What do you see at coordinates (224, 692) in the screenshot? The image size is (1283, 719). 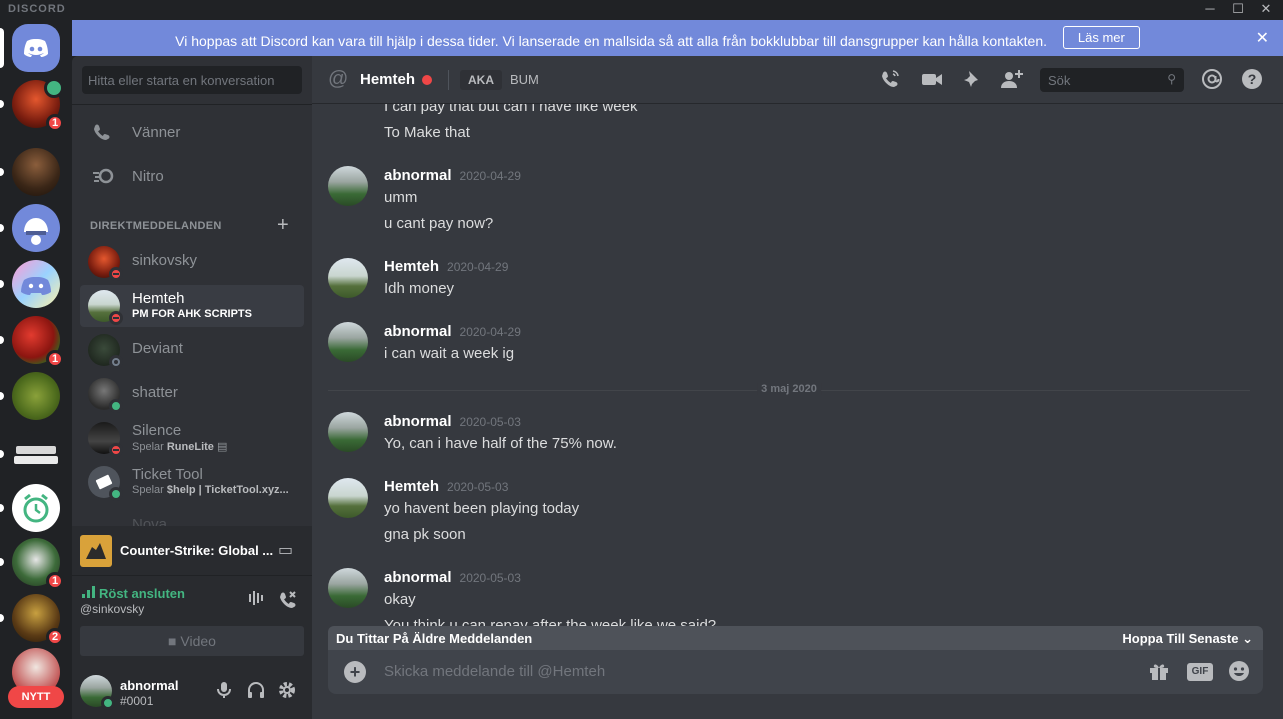 I see `microphone-icon` at bounding box center [224, 692].